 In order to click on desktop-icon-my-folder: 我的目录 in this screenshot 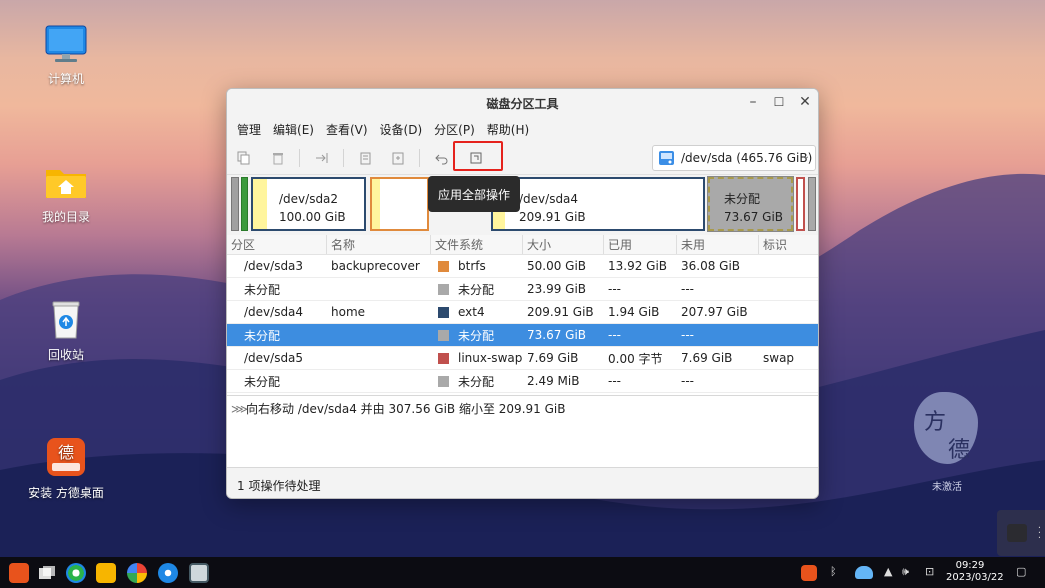, I will do `click(66, 193)`.